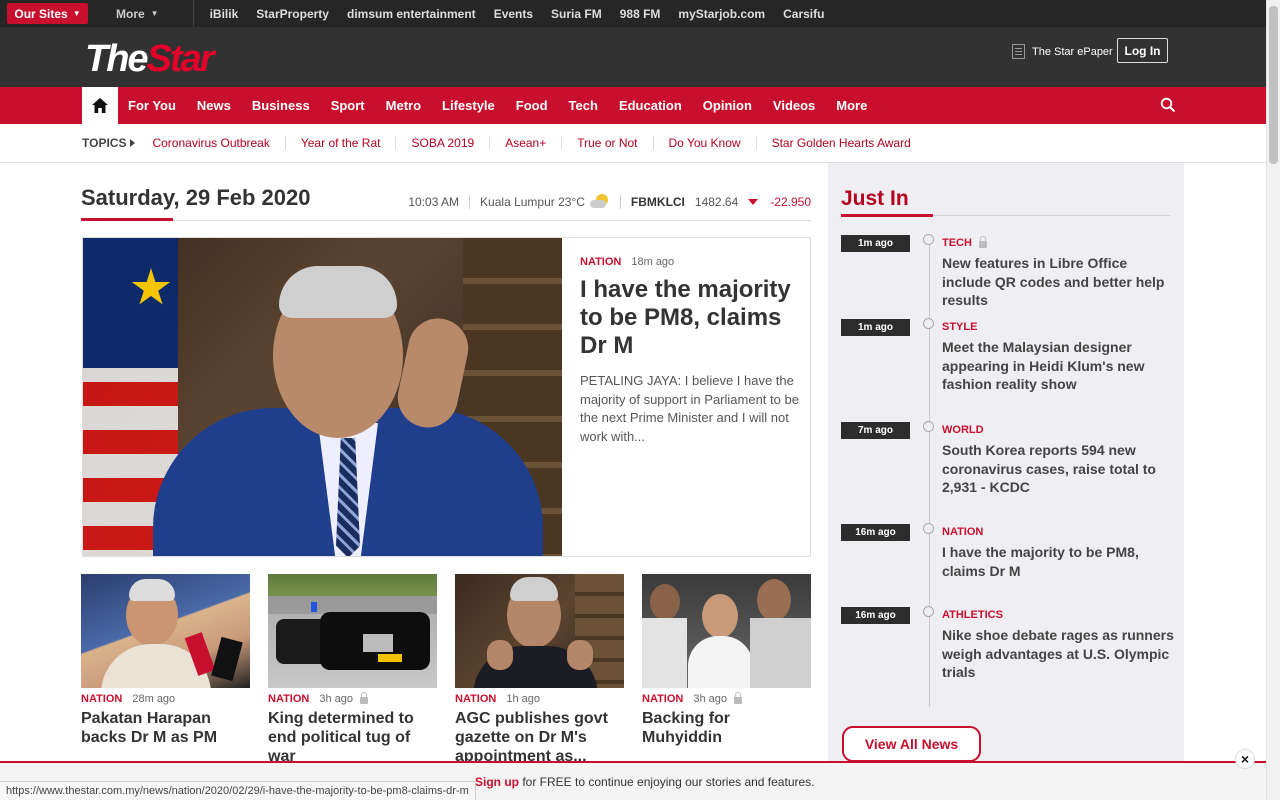  What do you see at coordinates (292, 14) in the screenshot?
I see `site-link-starproperty: StarProperty` at bounding box center [292, 14].